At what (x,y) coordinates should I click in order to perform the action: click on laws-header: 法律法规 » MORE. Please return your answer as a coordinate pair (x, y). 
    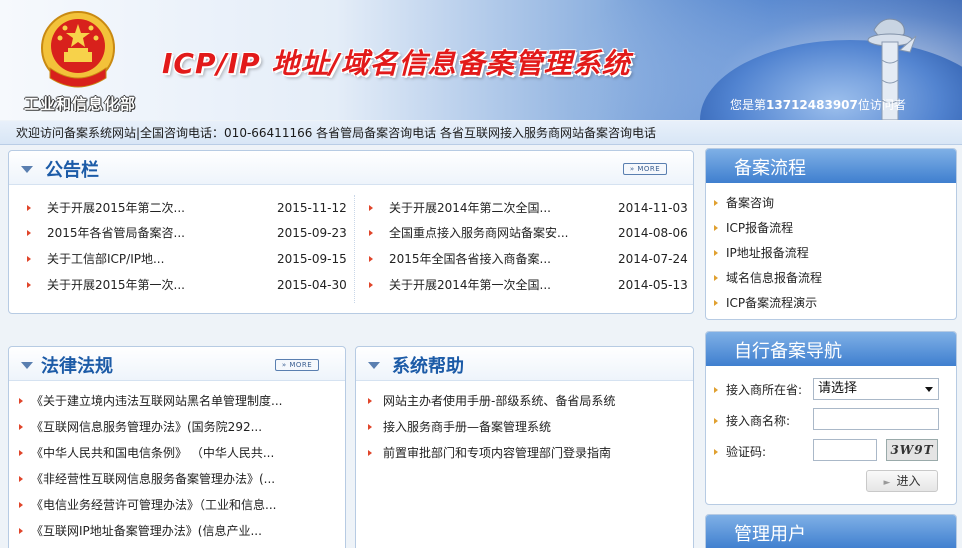
    Looking at the image, I should click on (177, 364).